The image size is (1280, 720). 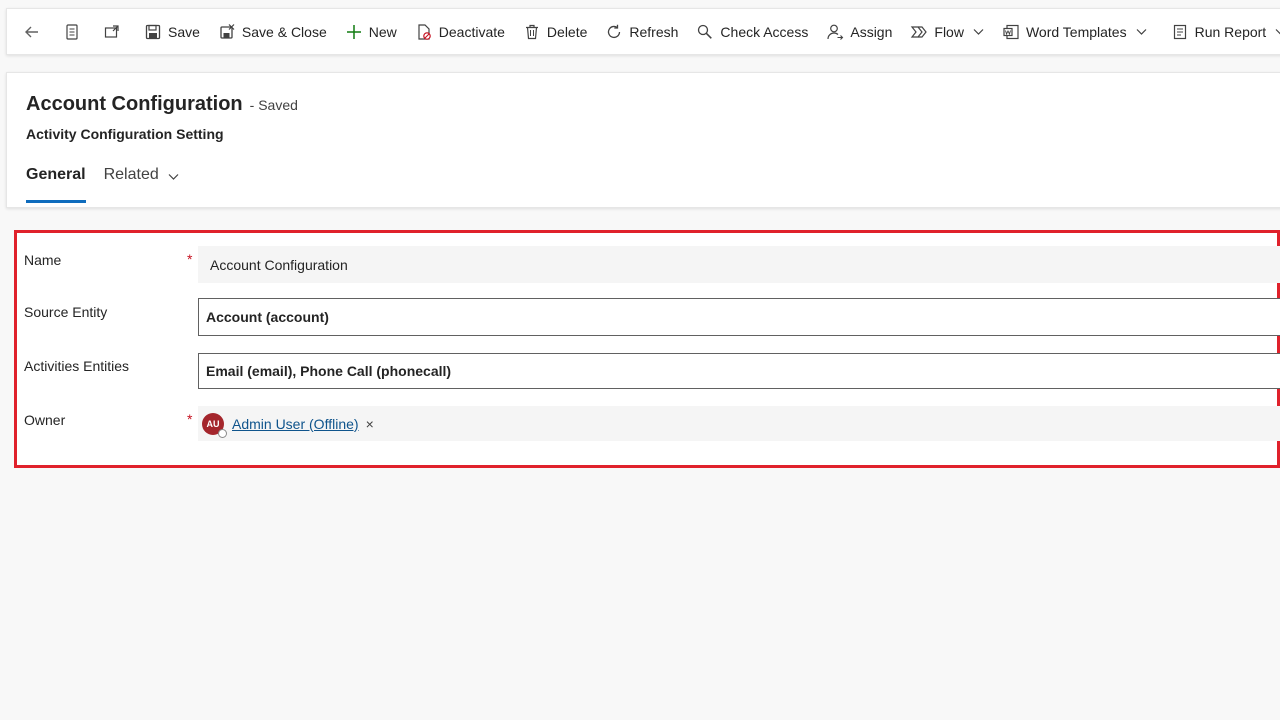 I want to click on presence-offline-icon, so click(x=222, y=433).